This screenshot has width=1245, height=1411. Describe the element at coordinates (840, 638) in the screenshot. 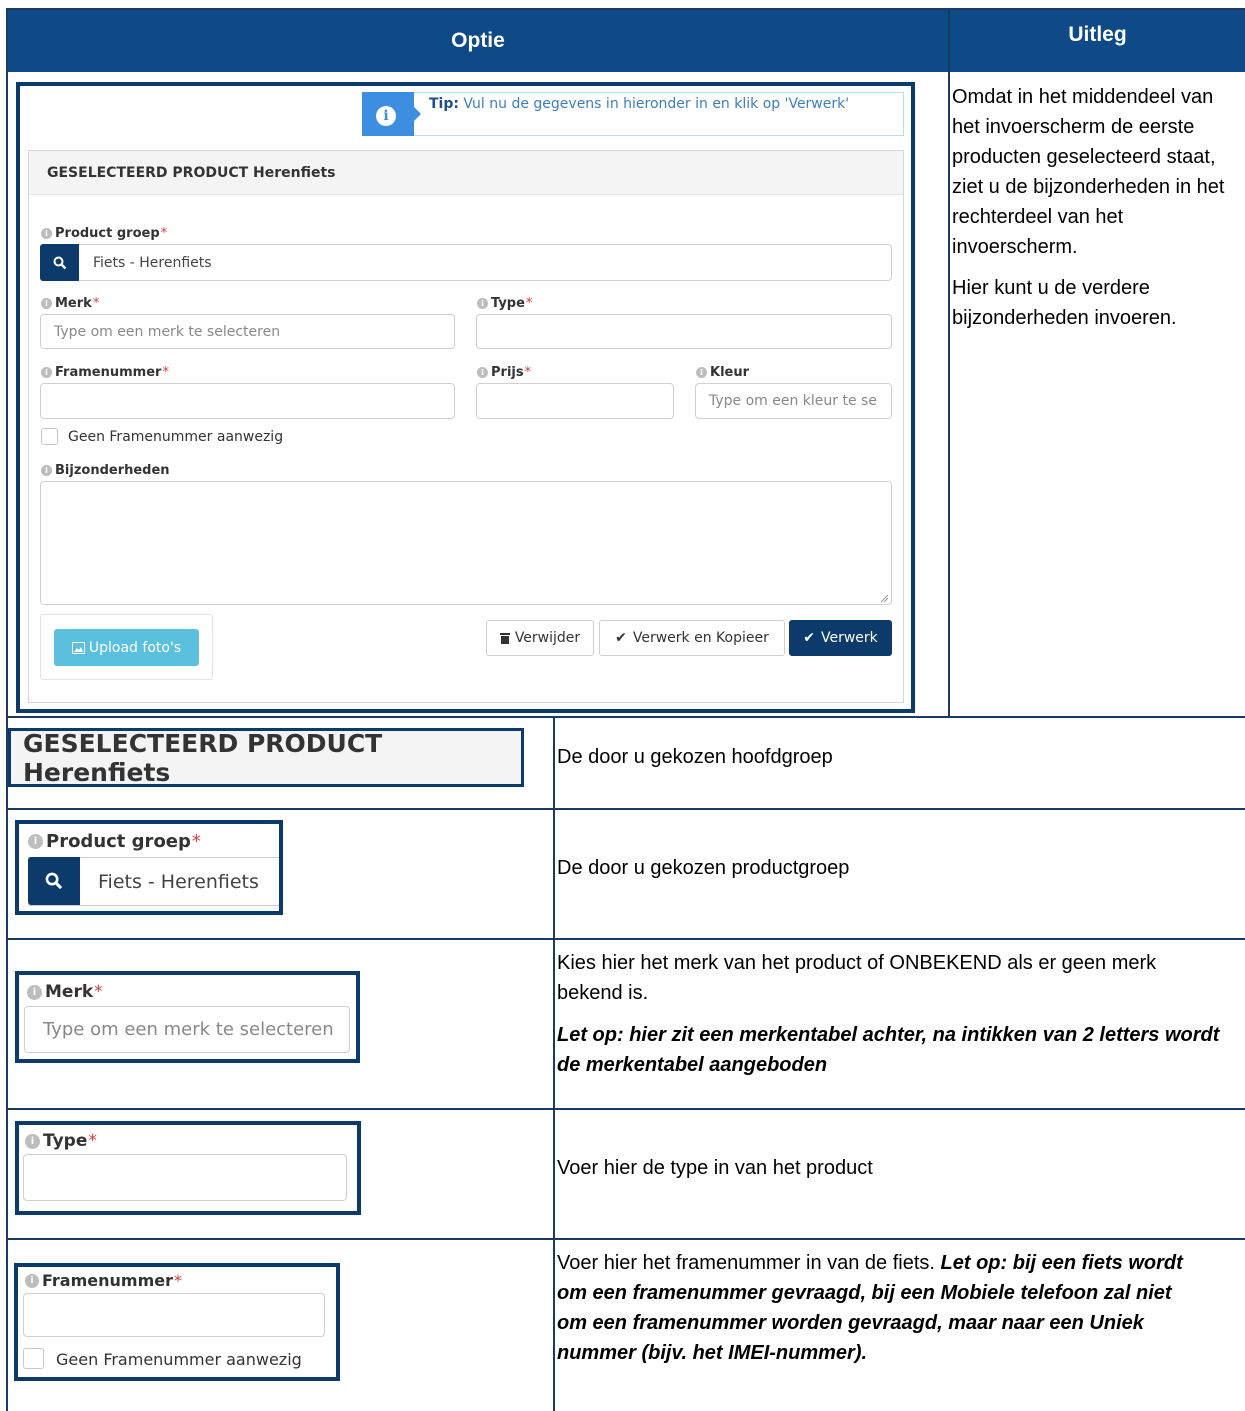

I see `verwerk-button: ✔ Verwerk` at that location.